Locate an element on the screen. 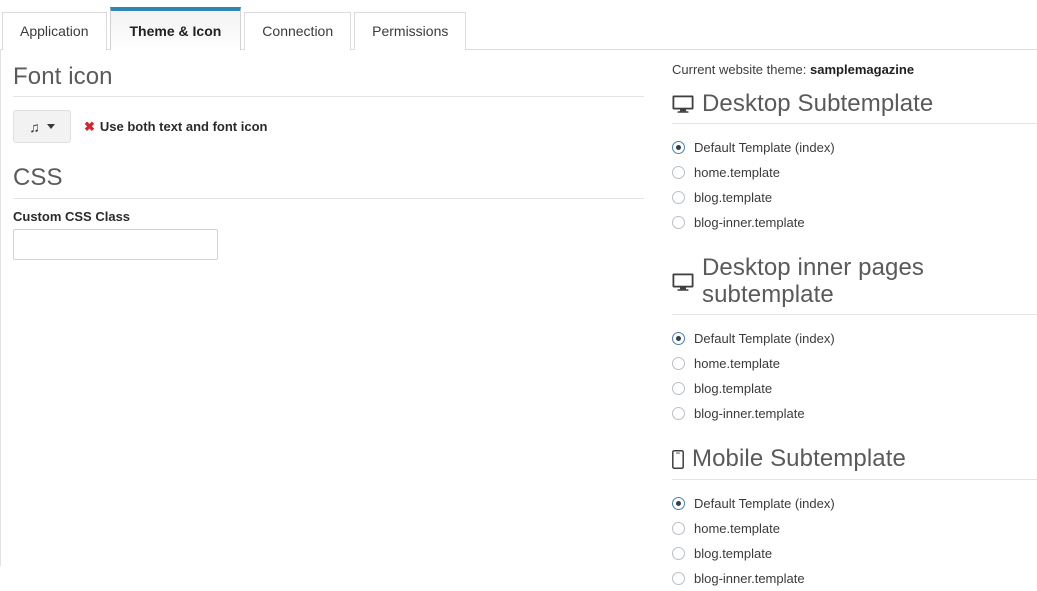 Image resolution: width=1037 pixels, height=591 pixels. tab-connection: Connection is located at coordinates (298, 31).